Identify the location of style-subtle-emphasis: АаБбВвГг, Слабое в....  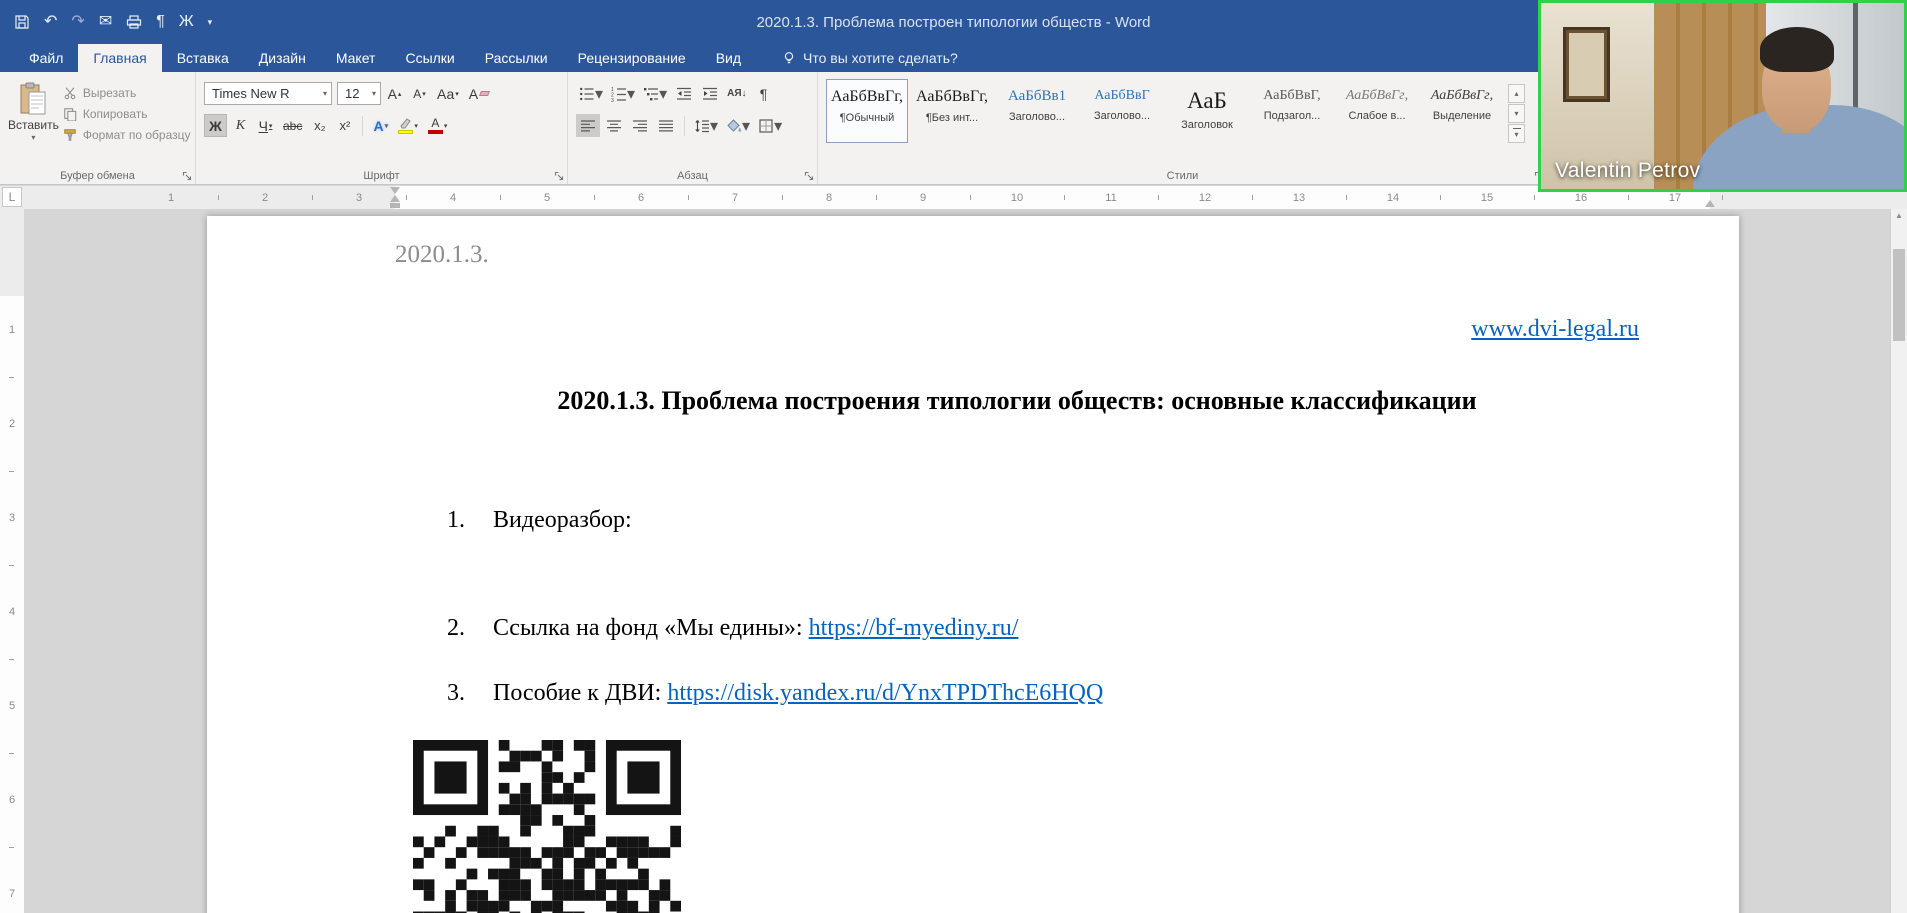
(1377, 111).